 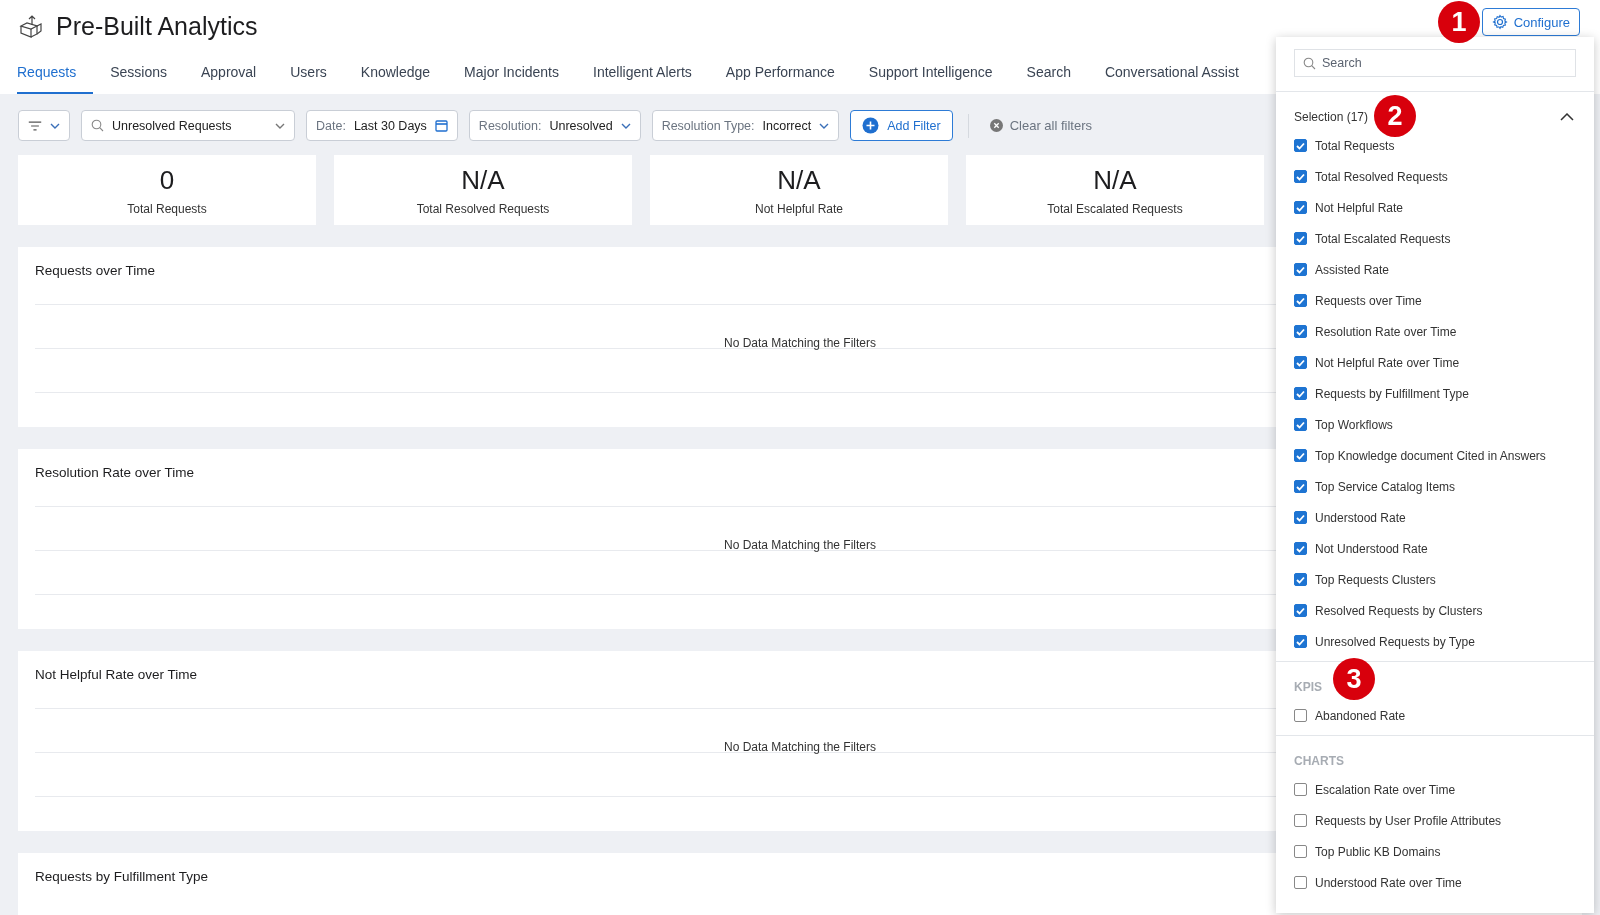 I want to click on tab: Major Incidents, so click(x=511, y=73).